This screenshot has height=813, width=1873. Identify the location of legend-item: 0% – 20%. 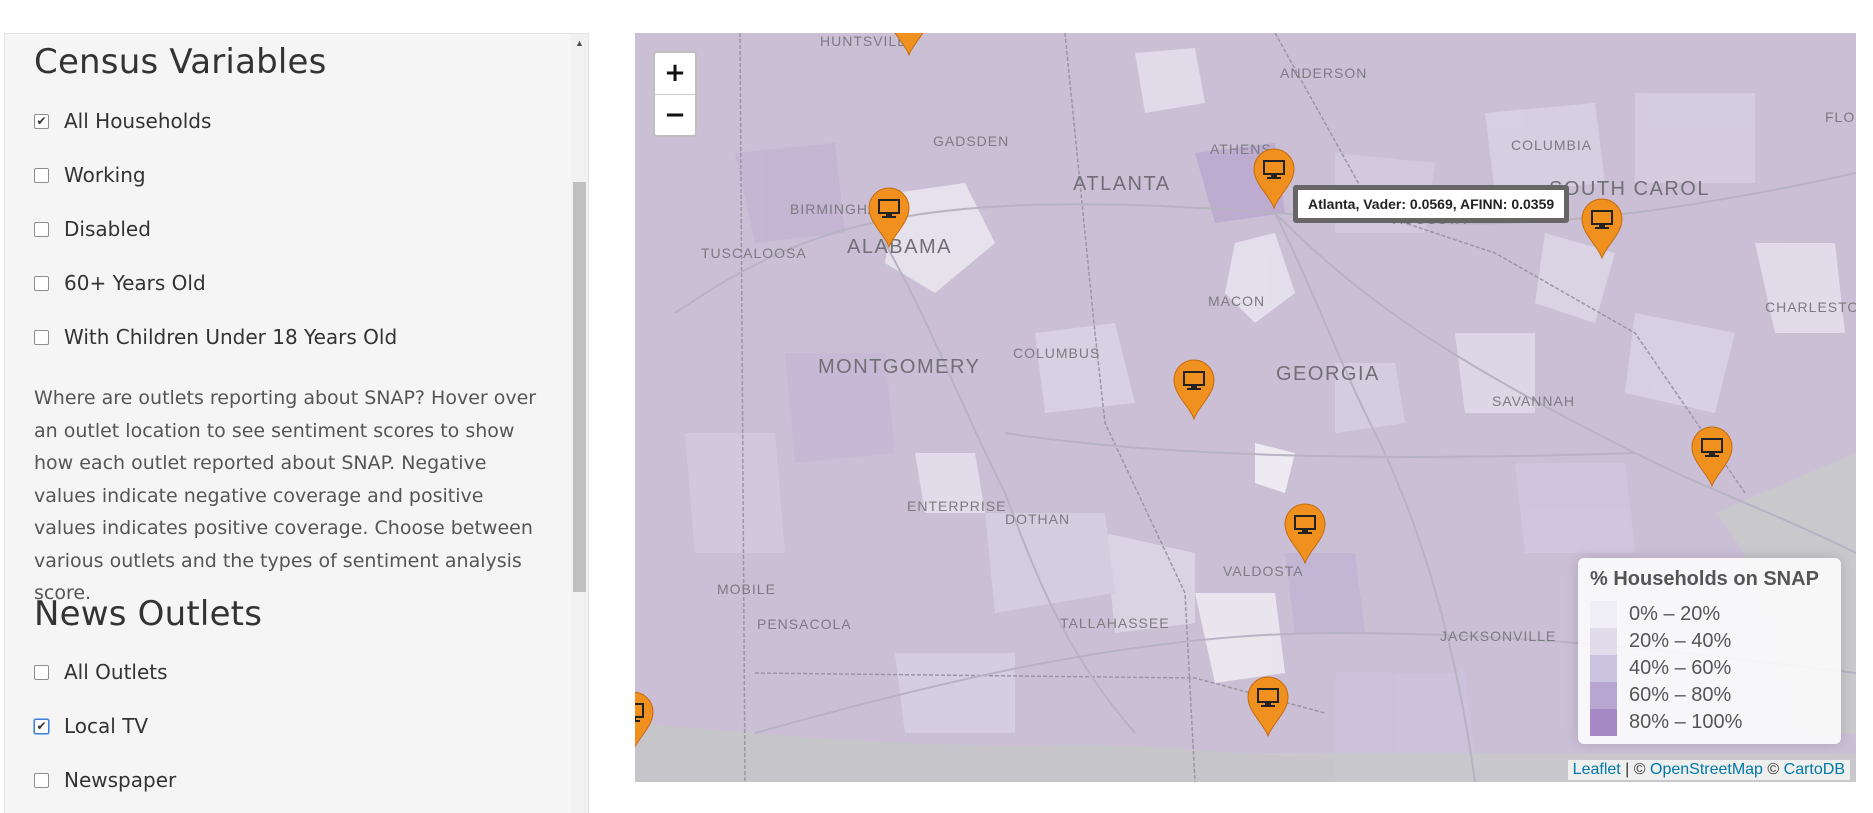
(1655, 614).